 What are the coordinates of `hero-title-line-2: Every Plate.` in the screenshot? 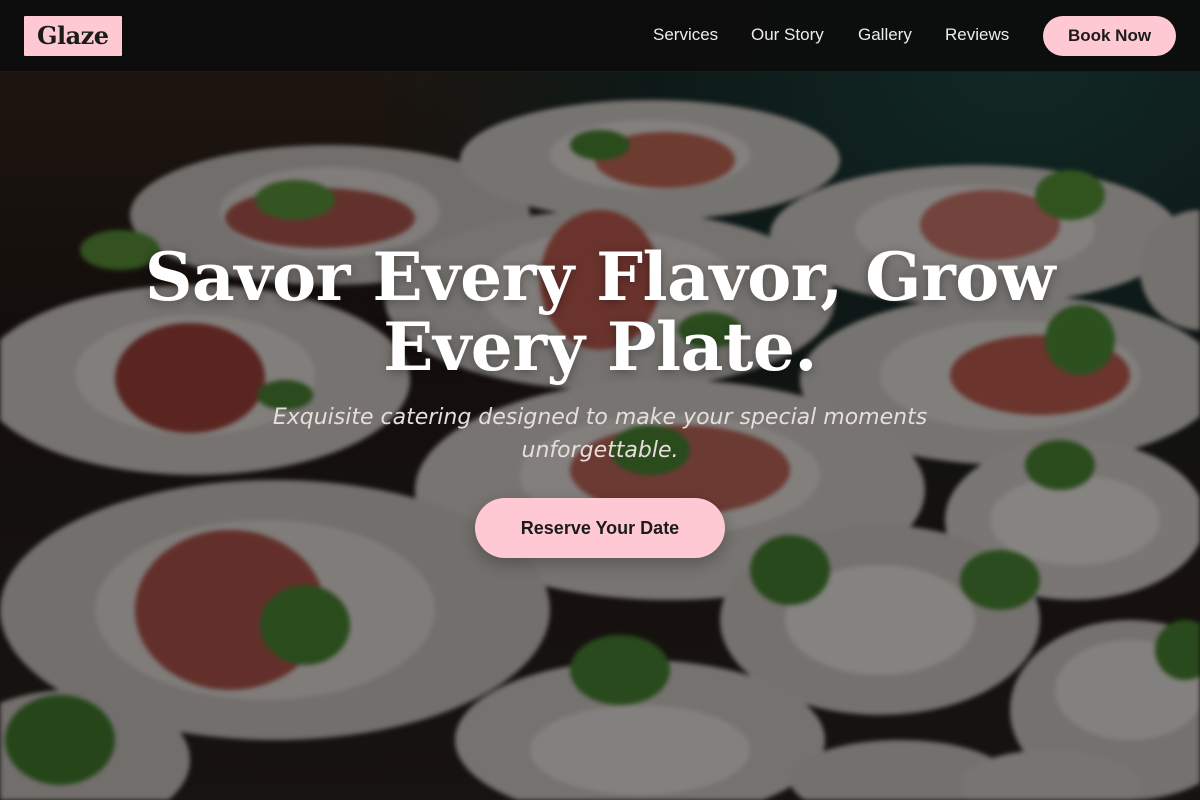 It's located at (600, 347).